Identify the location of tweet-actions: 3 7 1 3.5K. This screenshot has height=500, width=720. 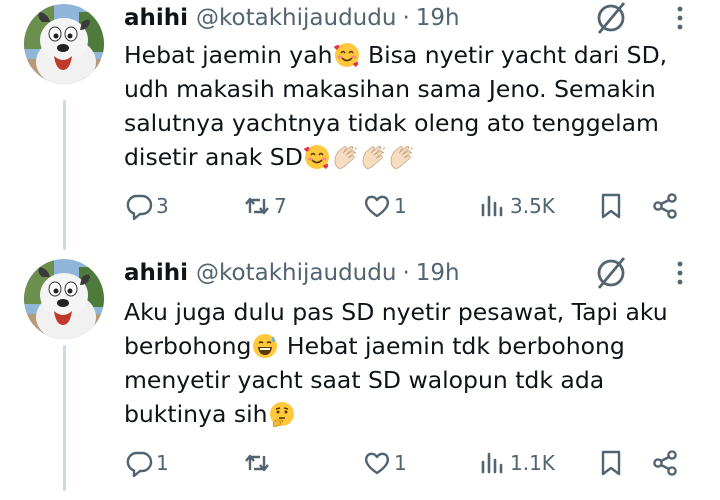
(409, 206).